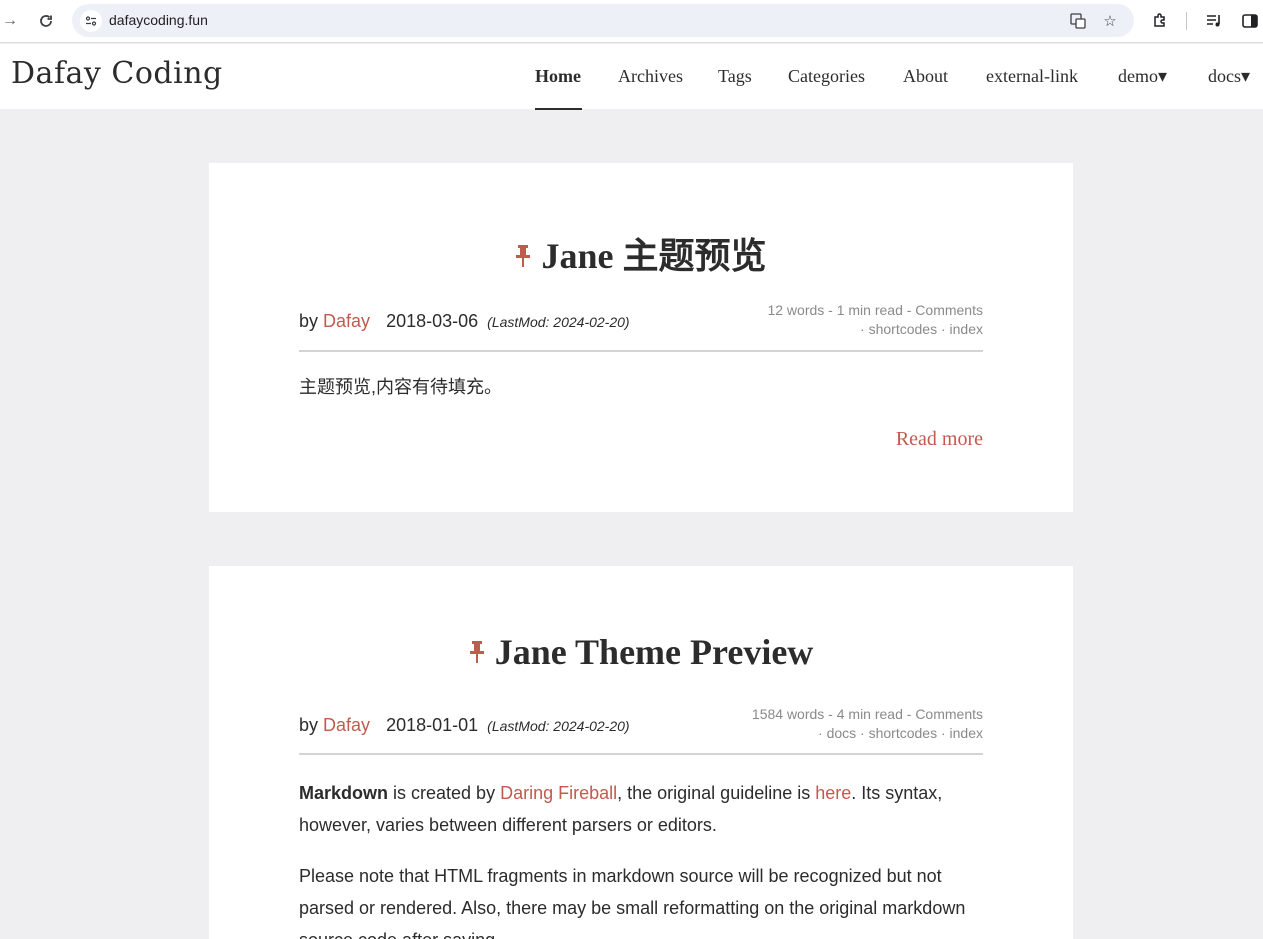  I want to click on post-date: 2018-03-06, so click(432, 321).